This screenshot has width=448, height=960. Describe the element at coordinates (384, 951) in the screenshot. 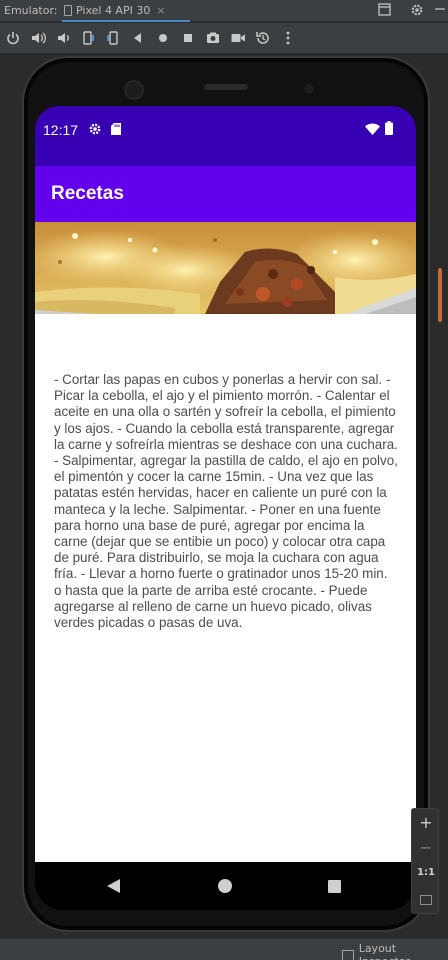

I see `layout-inspector-label: Layout Inspector` at that location.